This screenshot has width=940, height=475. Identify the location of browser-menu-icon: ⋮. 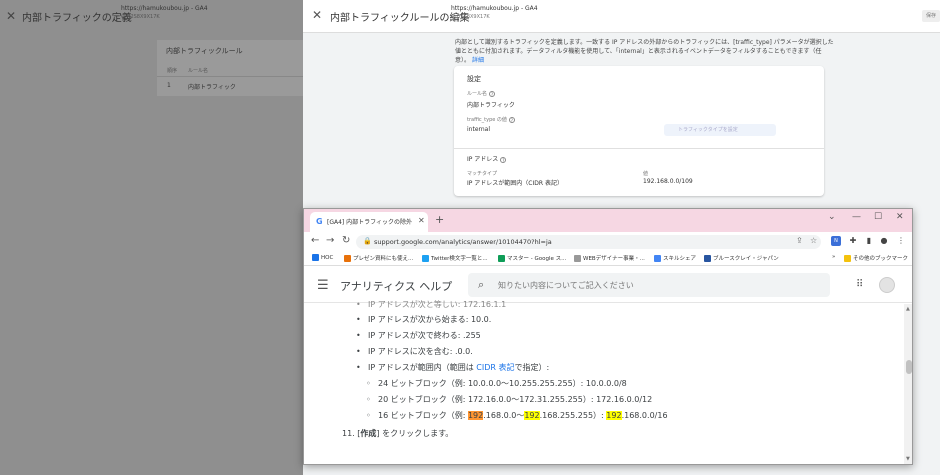
(901, 241).